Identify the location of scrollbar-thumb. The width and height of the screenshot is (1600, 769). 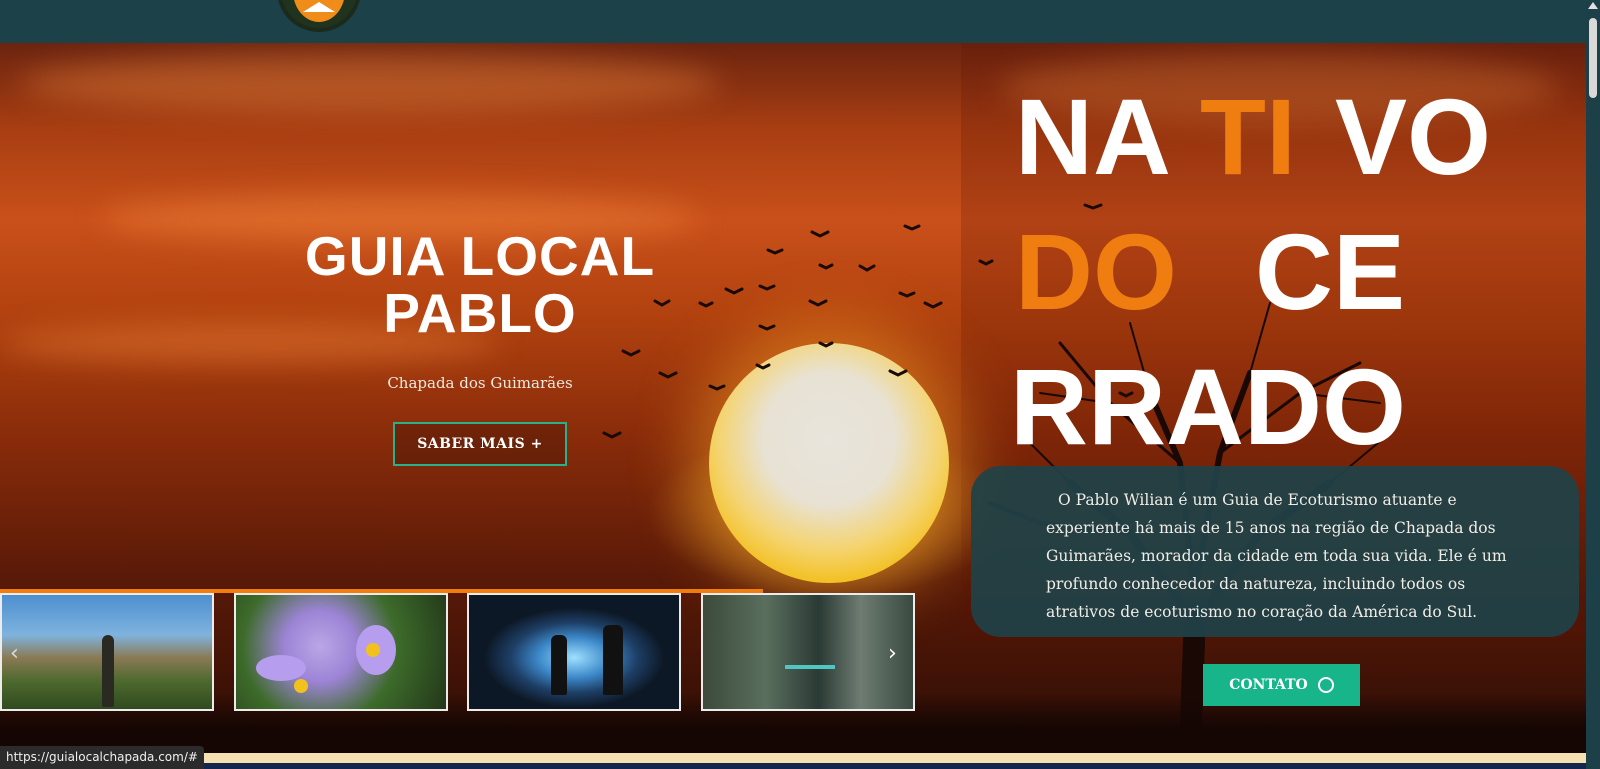
(1593, 58).